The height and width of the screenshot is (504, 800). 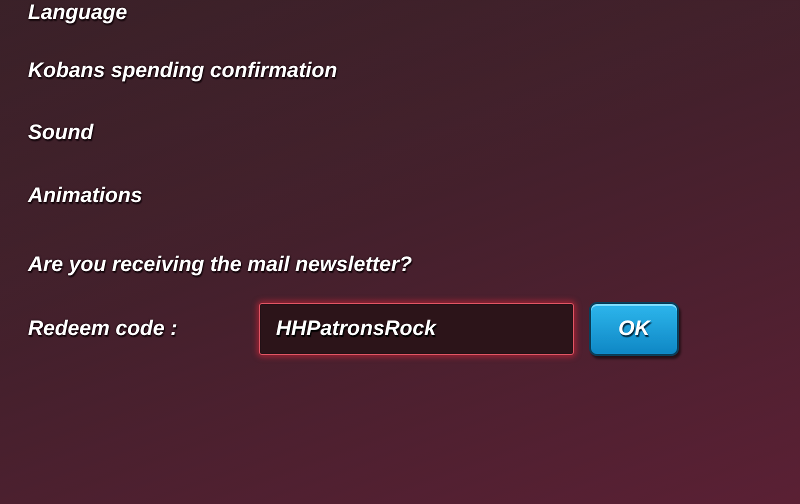 I want to click on redeem-code-label: Redeem code :, so click(x=103, y=329).